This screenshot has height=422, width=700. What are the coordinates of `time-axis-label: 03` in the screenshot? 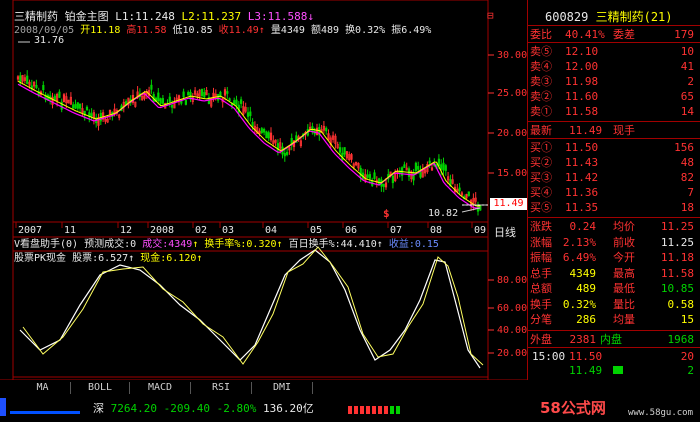 It's located at (228, 230).